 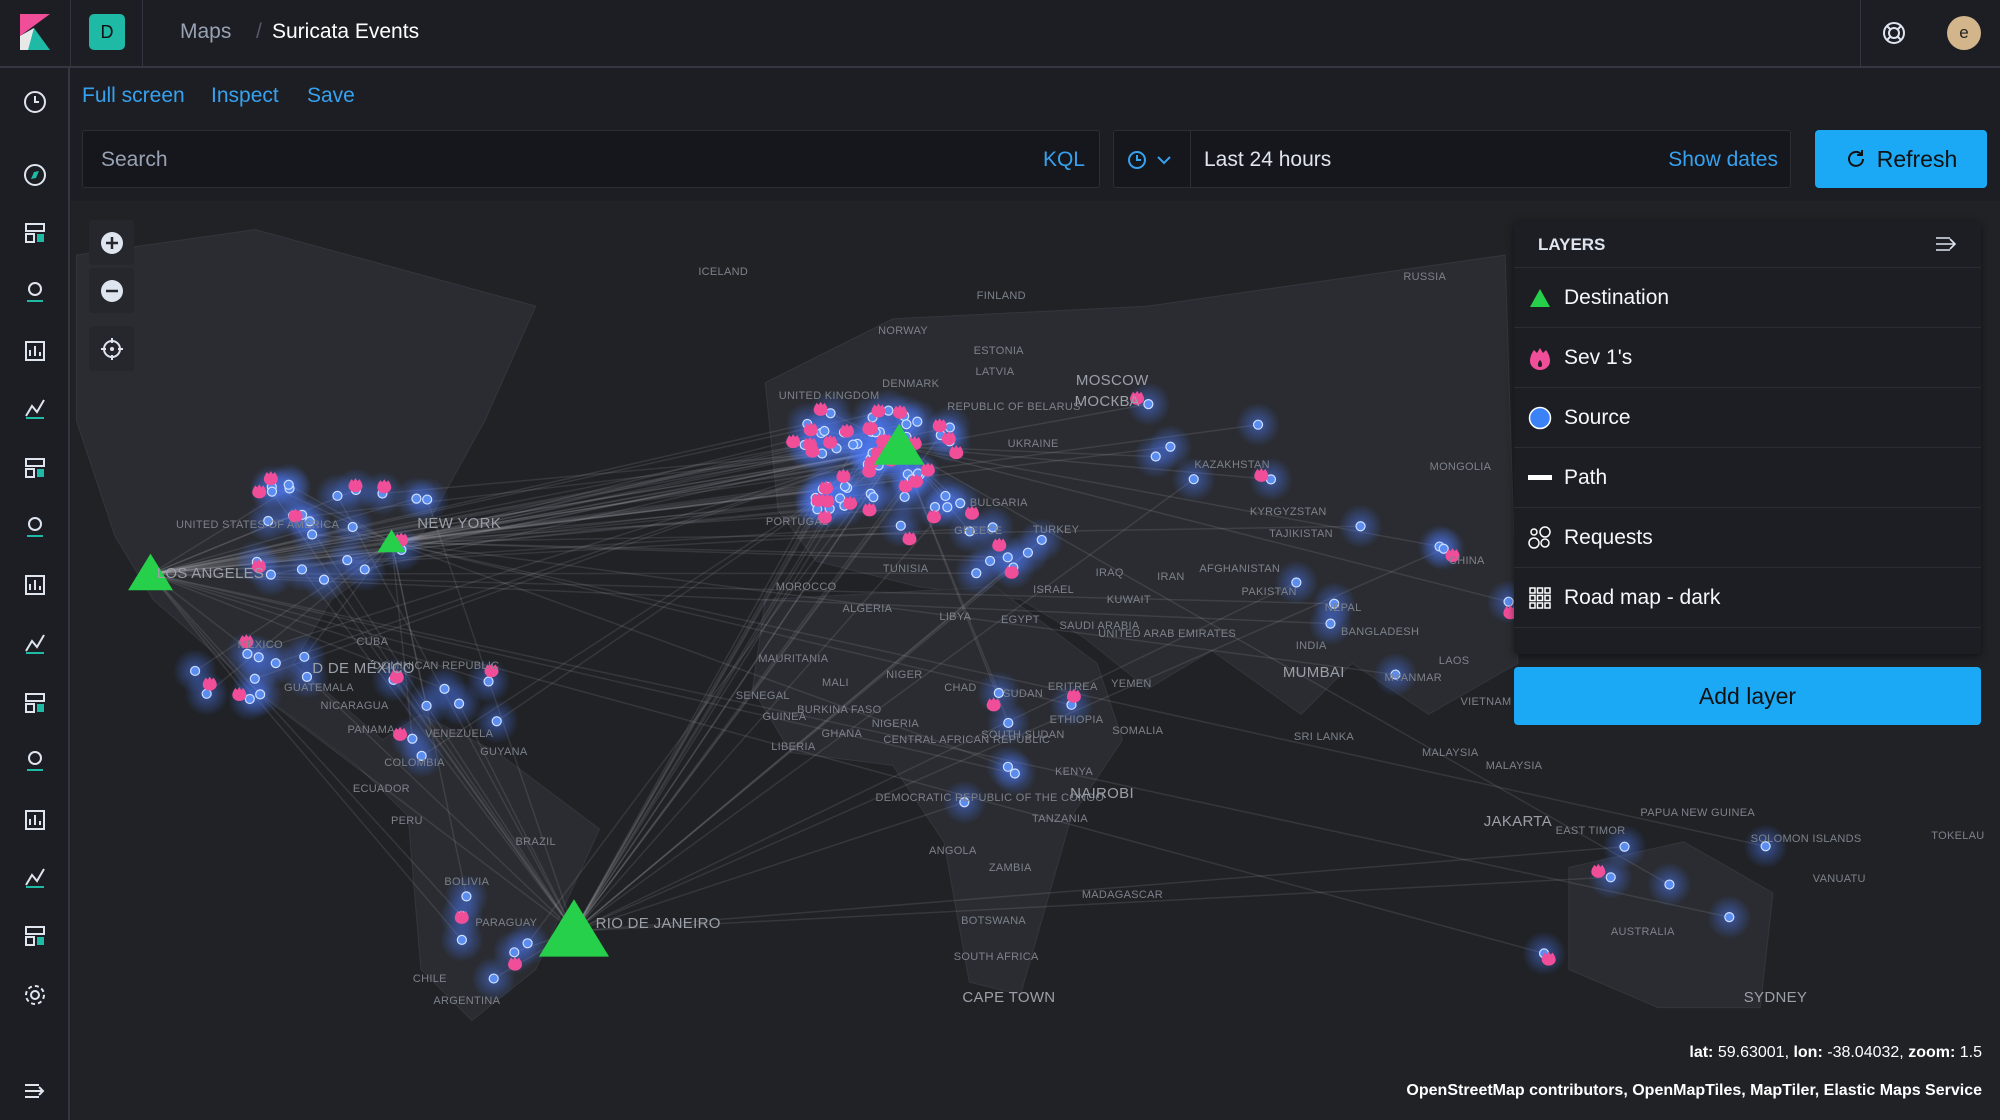 I want to click on visualize-icon, so click(x=35, y=233).